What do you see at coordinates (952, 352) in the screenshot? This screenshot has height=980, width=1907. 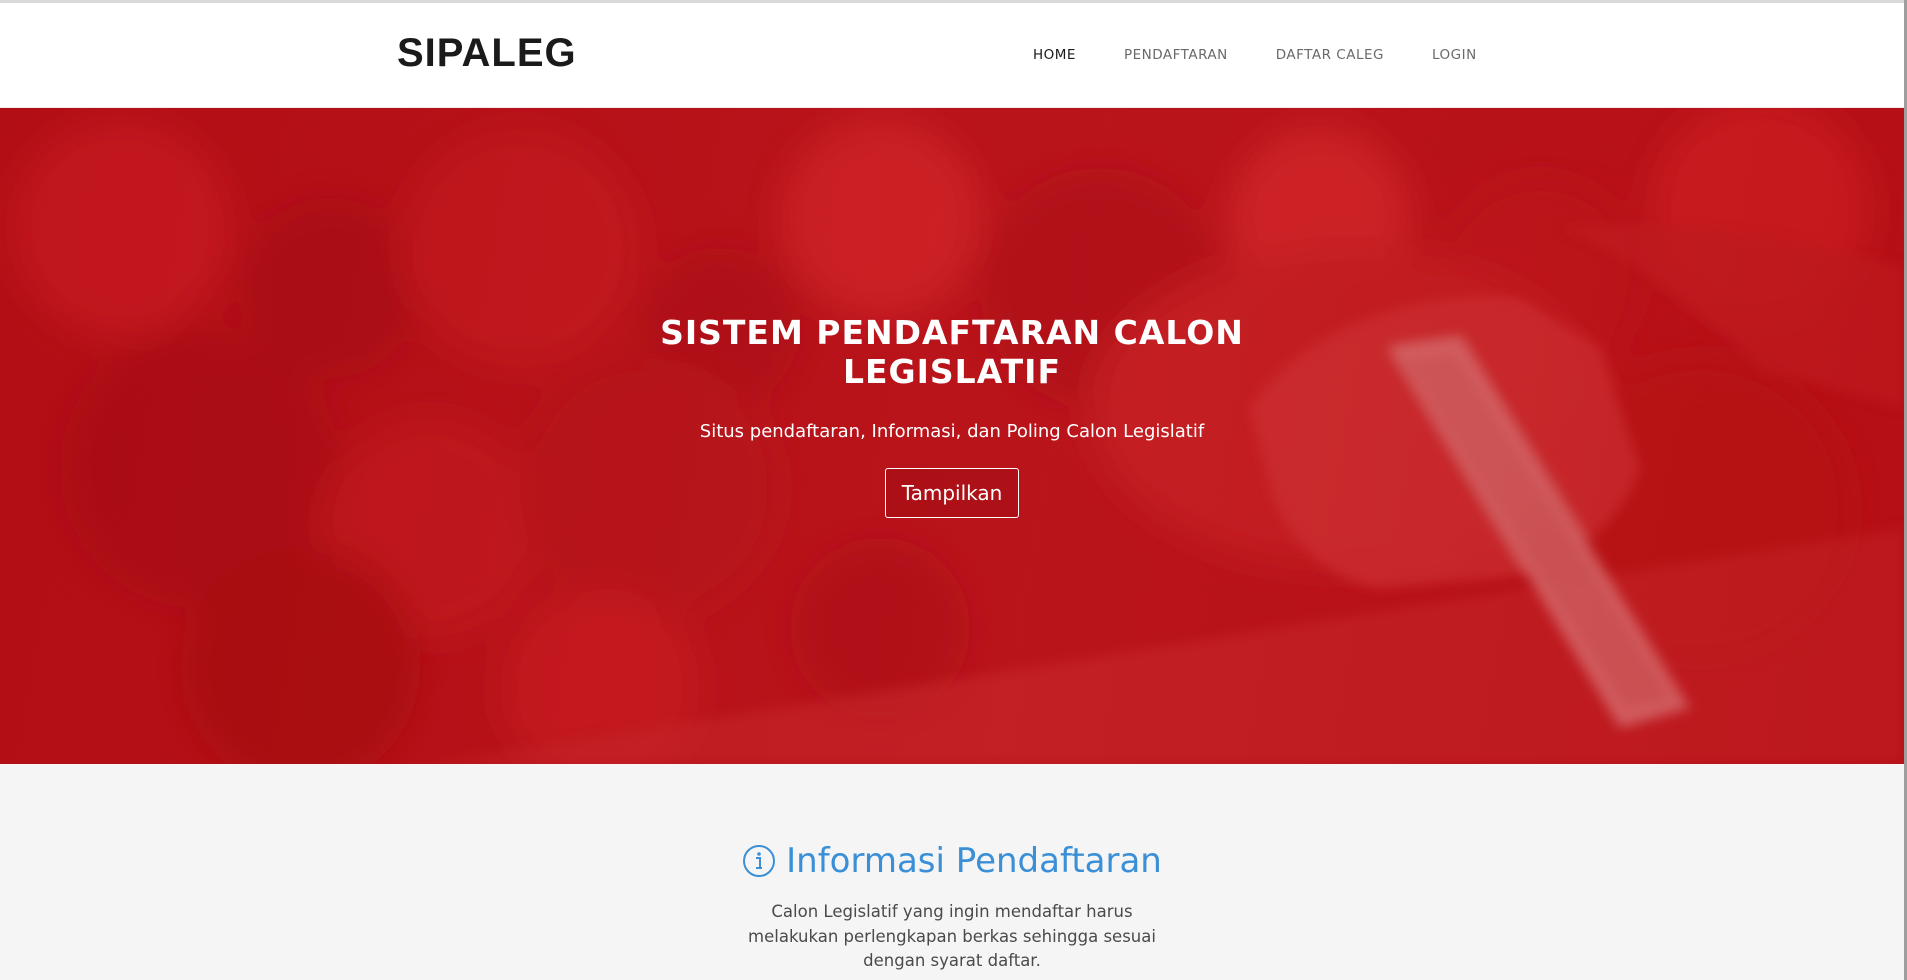 I see `hero-title: SISTEM PENDAFTARAN CALON LEGISLATIF` at bounding box center [952, 352].